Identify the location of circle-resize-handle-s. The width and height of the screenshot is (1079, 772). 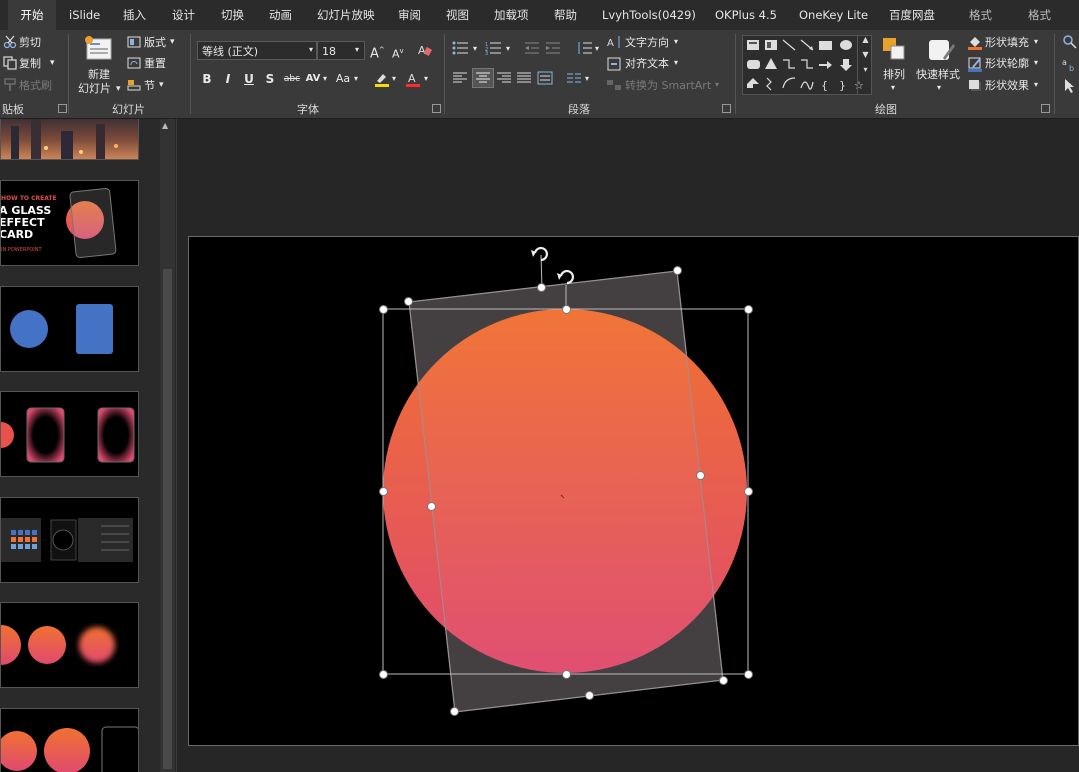
(566, 674).